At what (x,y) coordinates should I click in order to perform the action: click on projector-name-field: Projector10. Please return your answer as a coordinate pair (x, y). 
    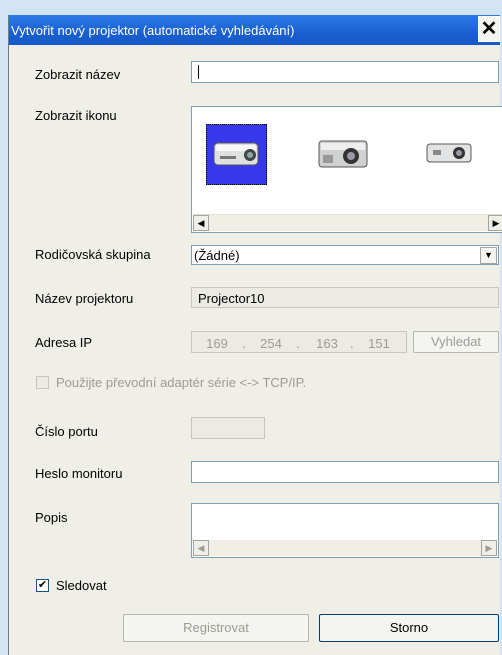
    Looking at the image, I should click on (345, 297).